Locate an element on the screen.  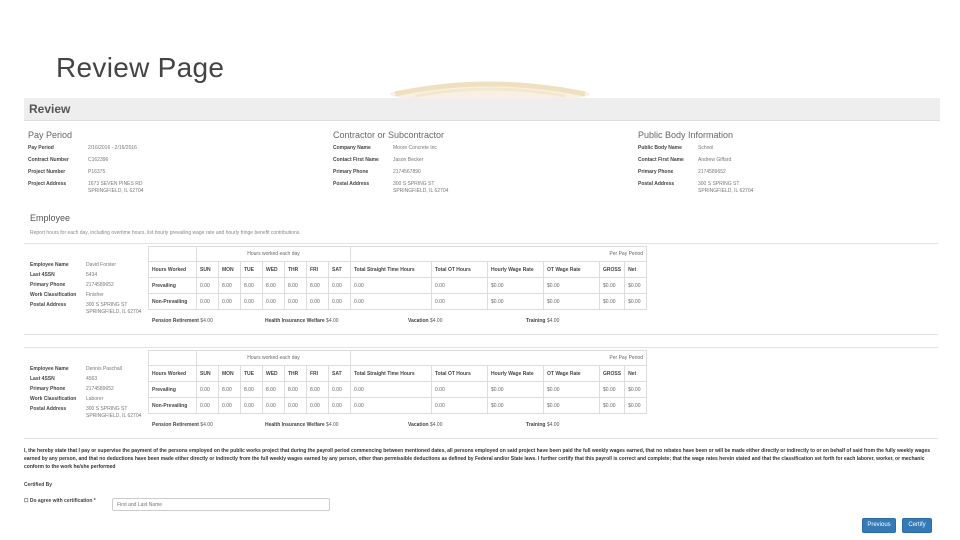
review-header-title: Review is located at coordinates (50, 109).